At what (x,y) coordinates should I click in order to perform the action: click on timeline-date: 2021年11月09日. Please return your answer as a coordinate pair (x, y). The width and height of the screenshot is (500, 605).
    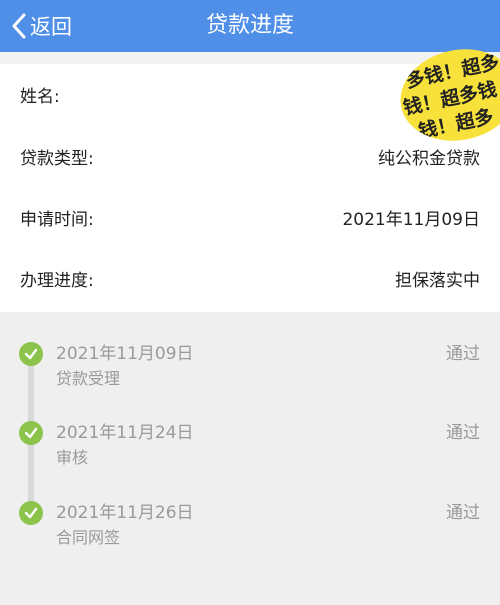
    Looking at the image, I should click on (125, 354).